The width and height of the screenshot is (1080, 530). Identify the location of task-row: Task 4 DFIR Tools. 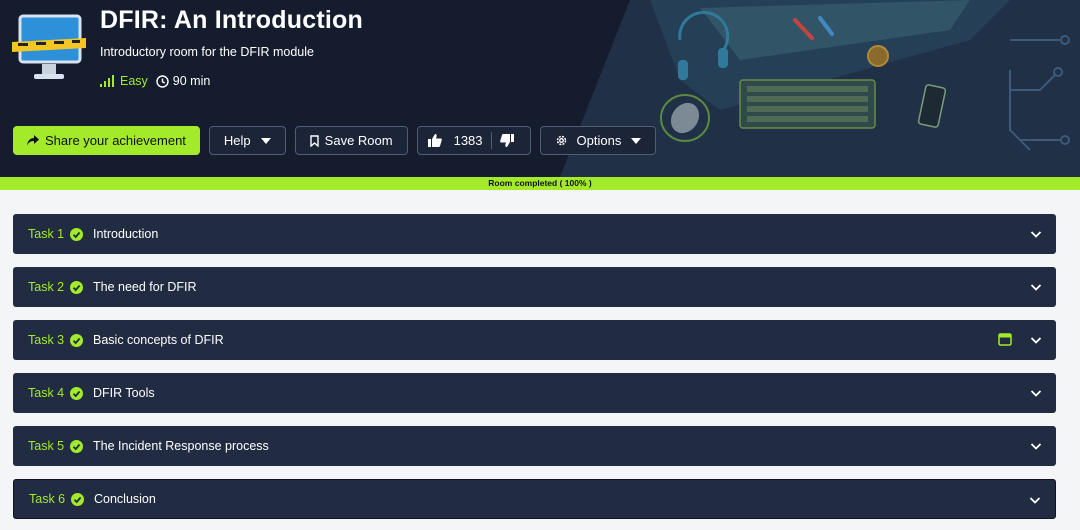
(534, 393).